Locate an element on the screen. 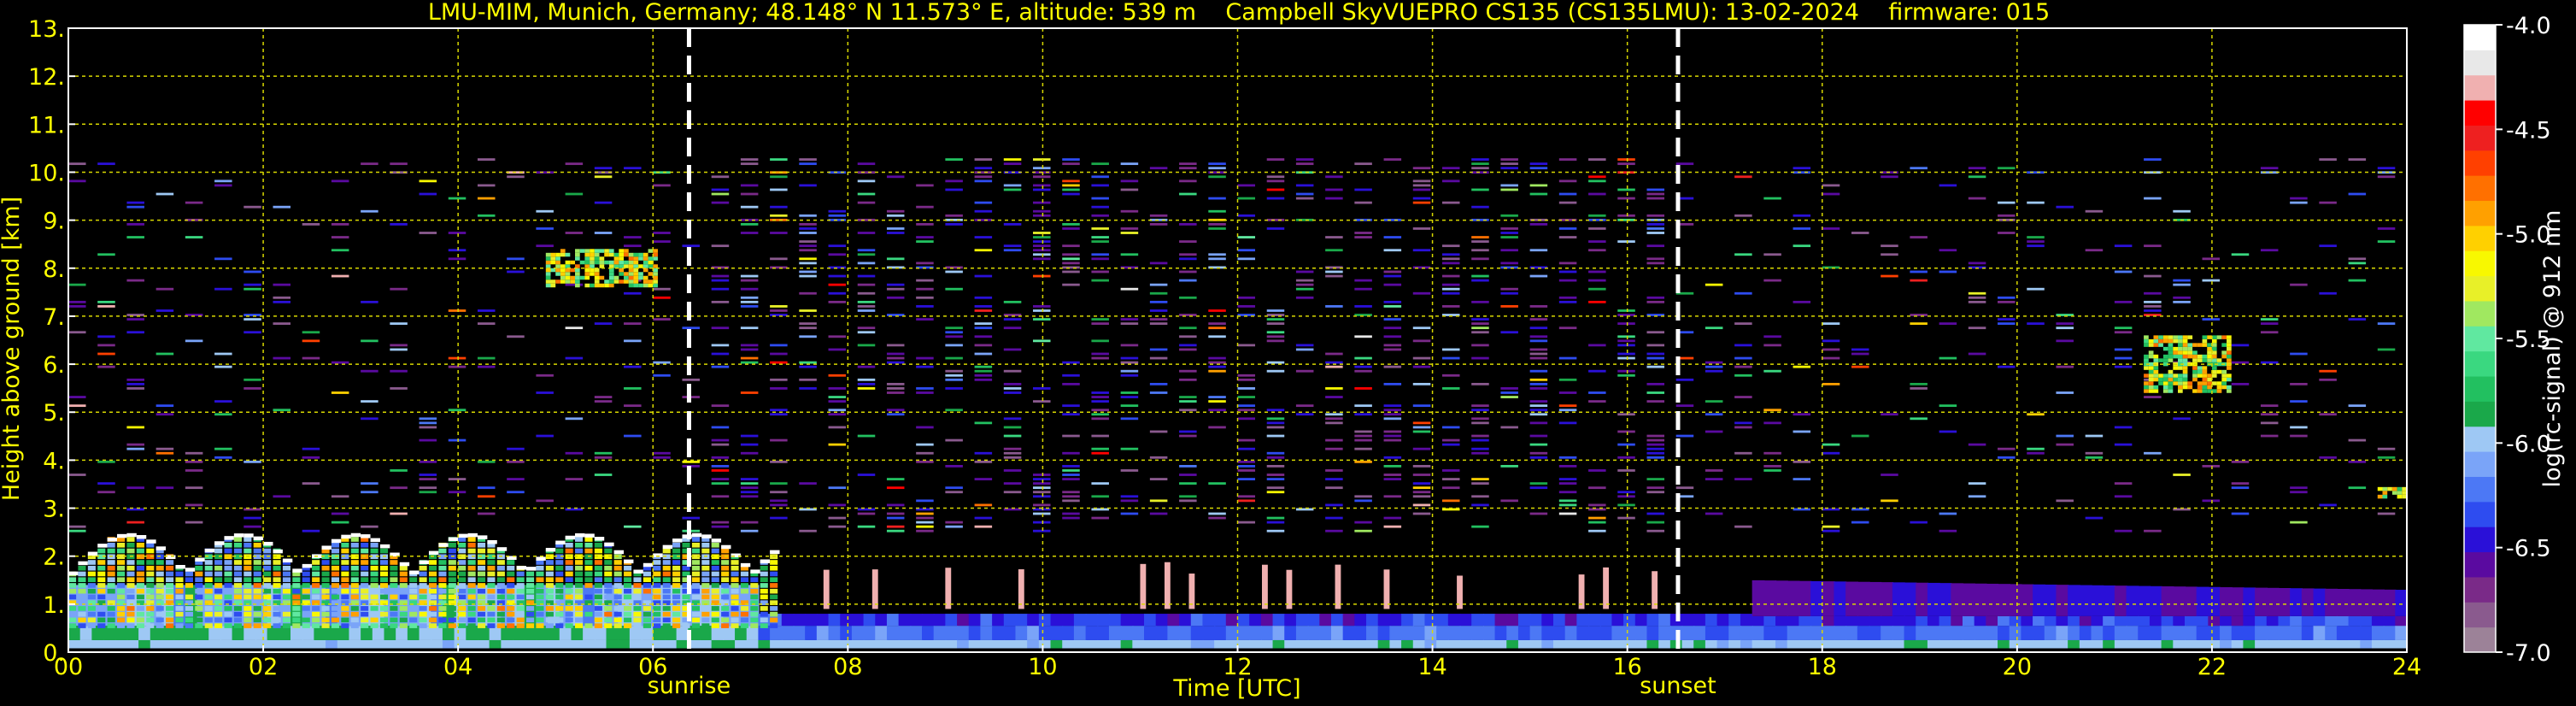 Image resolution: width=2576 pixels, height=706 pixels. y-tick-label: 7. is located at coordinates (54, 317).